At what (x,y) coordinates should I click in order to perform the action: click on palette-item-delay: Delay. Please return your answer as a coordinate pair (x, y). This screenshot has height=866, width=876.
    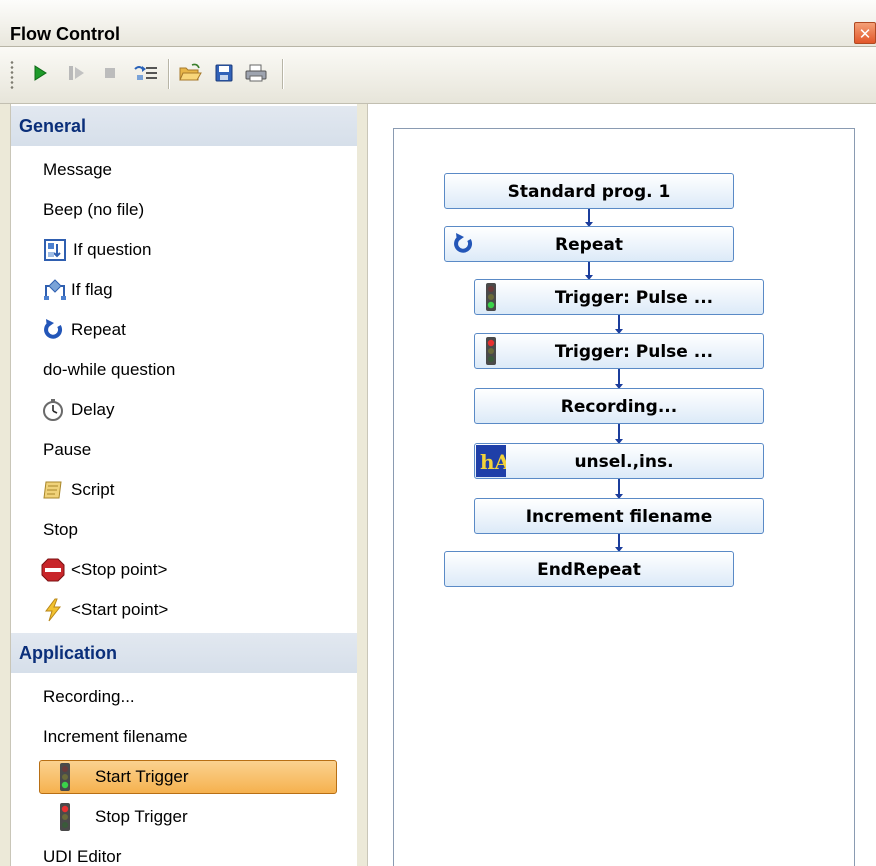
    Looking at the image, I should click on (184, 410).